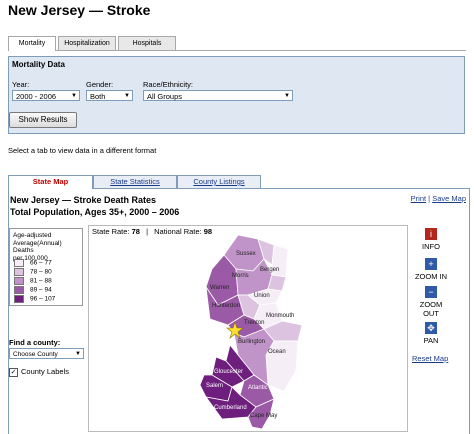 The width and height of the screenshot is (474, 434). What do you see at coordinates (135, 181) in the screenshot?
I see `tab-state-statistics: State Statistics` at bounding box center [135, 181].